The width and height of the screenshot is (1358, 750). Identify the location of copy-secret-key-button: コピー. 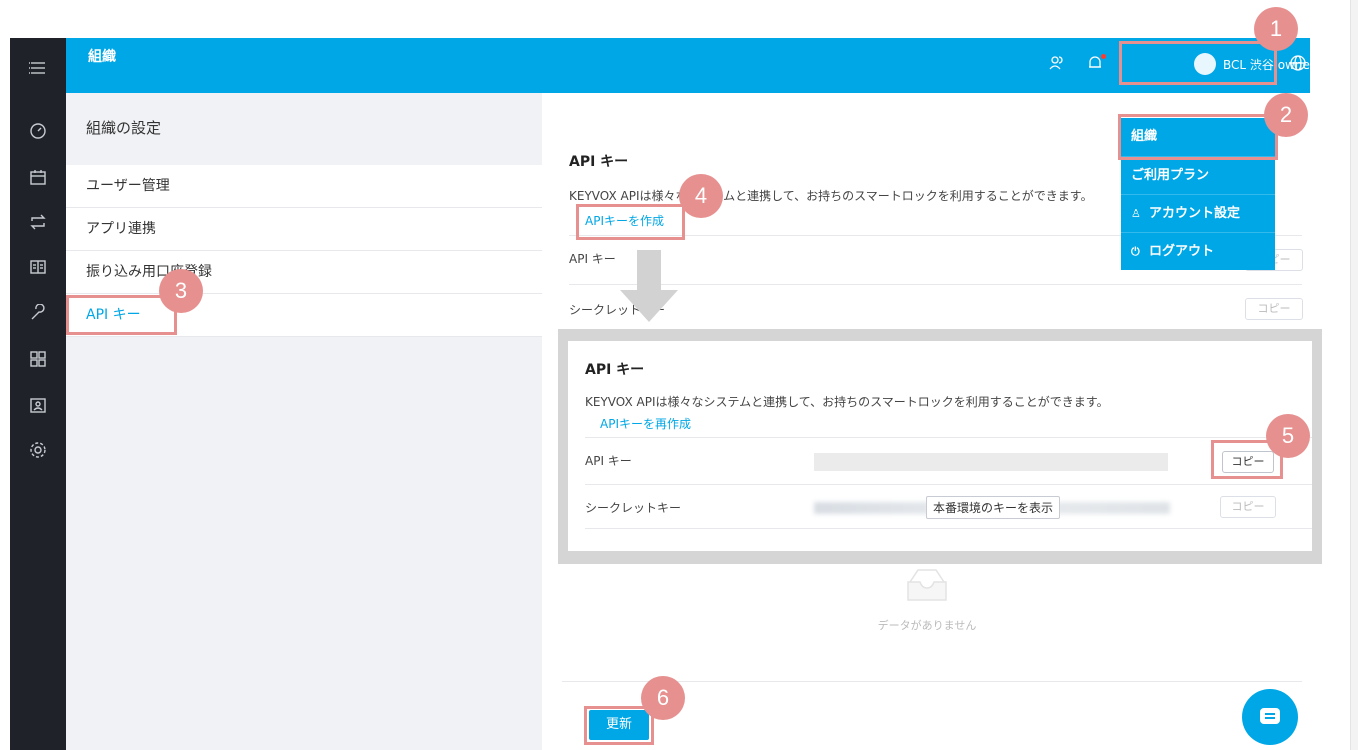
(1274, 309).